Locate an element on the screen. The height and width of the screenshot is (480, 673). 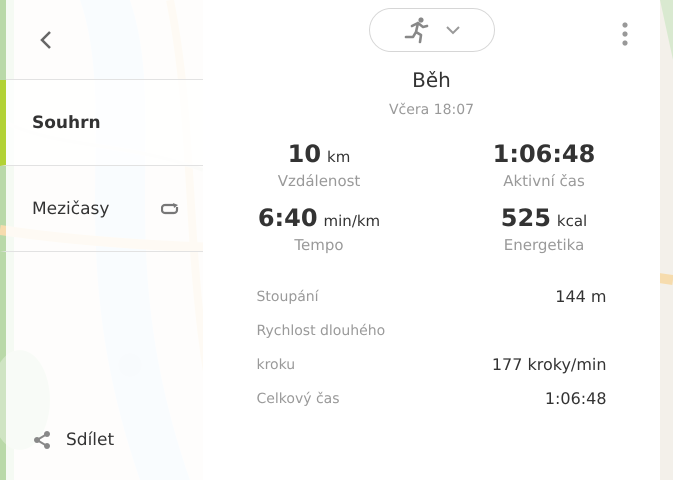
stat-label: Tempo is located at coordinates (319, 245).